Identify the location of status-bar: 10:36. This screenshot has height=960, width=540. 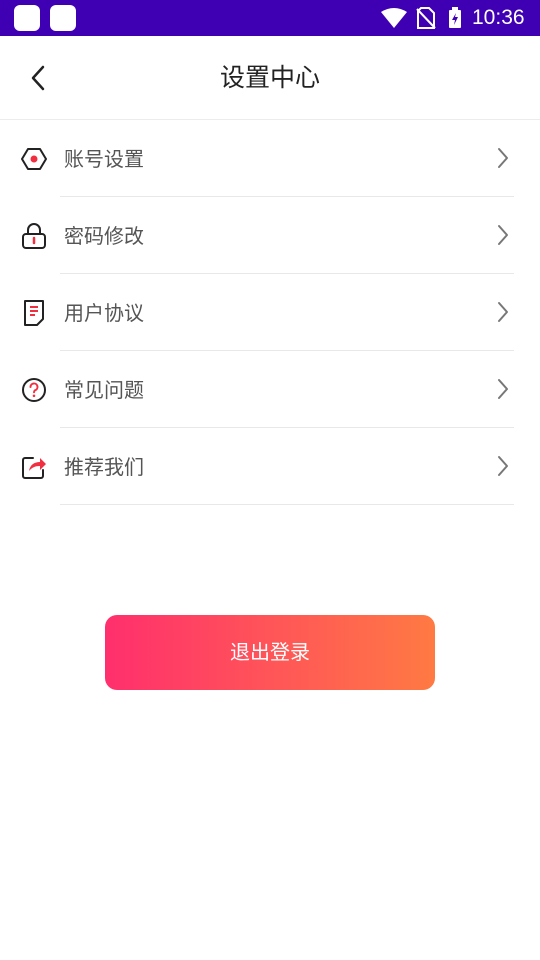
(270, 18).